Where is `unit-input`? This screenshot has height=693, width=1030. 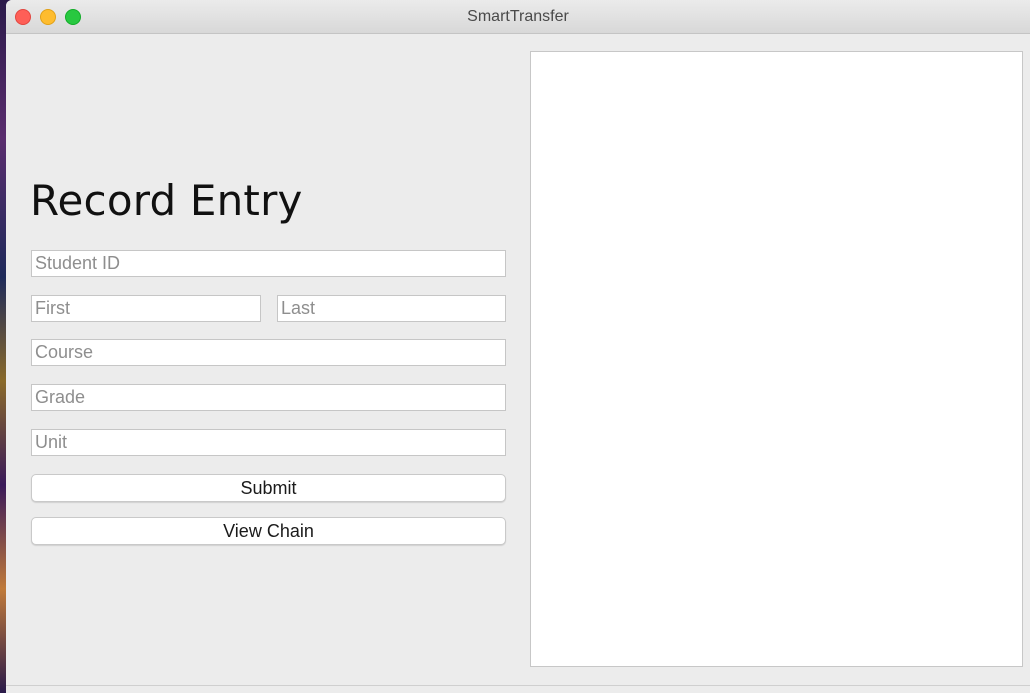
unit-input is located at coordinates (268, 442).